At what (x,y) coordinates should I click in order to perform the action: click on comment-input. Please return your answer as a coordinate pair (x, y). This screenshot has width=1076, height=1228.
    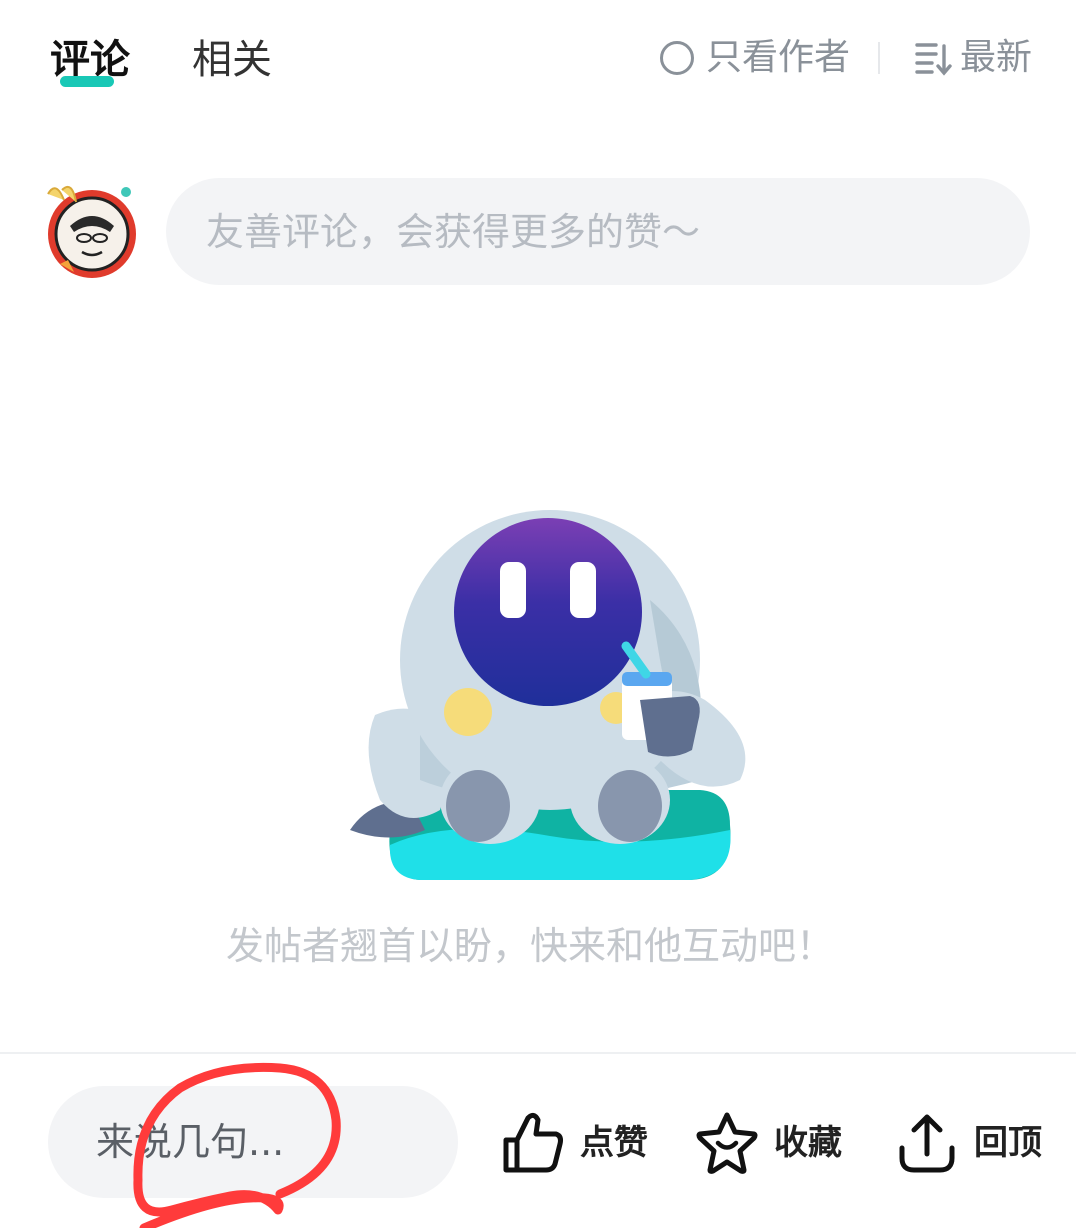
    Looking at the image, I should click on (598, 231).